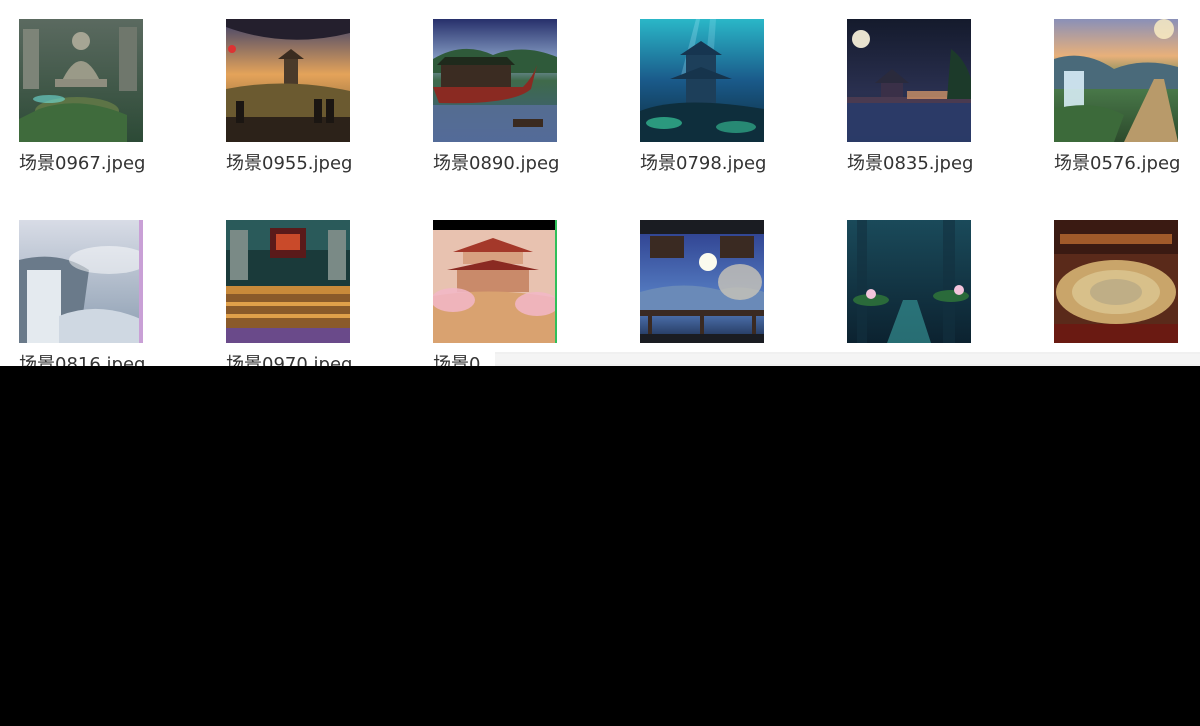 The image size is (1200, 726). I want to click on underwater-palace-thumbnail, so click(702, 80).